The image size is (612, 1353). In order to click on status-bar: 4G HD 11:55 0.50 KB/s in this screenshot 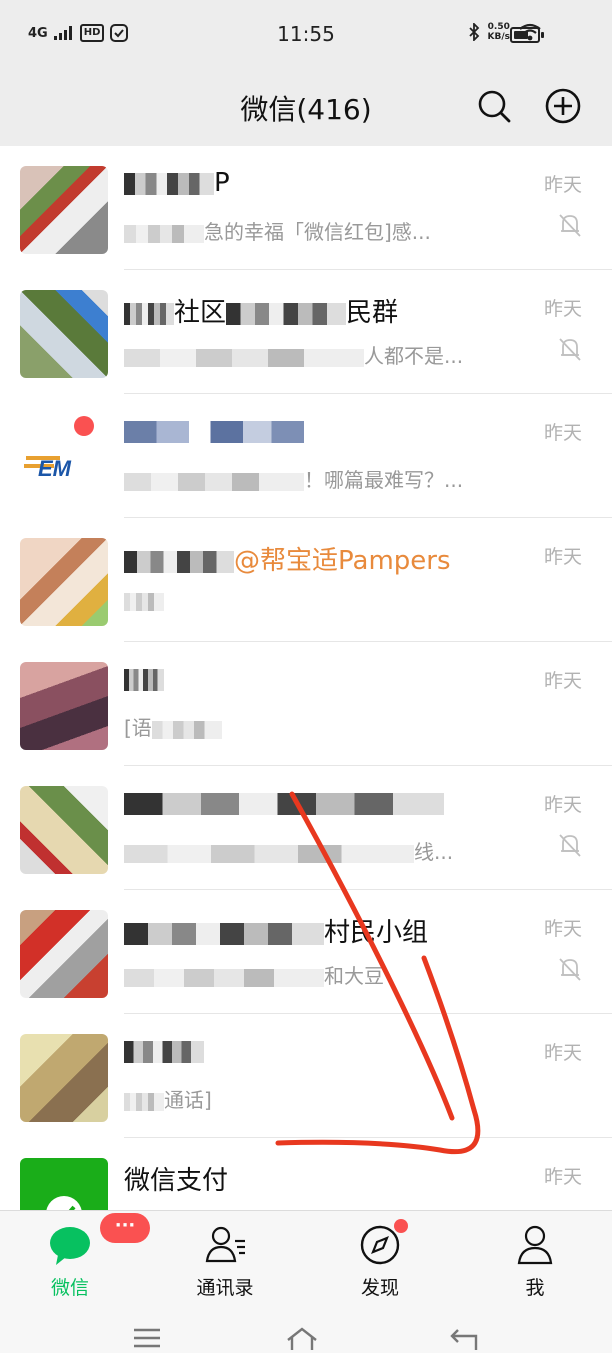, I will do `click(306, 35)`.